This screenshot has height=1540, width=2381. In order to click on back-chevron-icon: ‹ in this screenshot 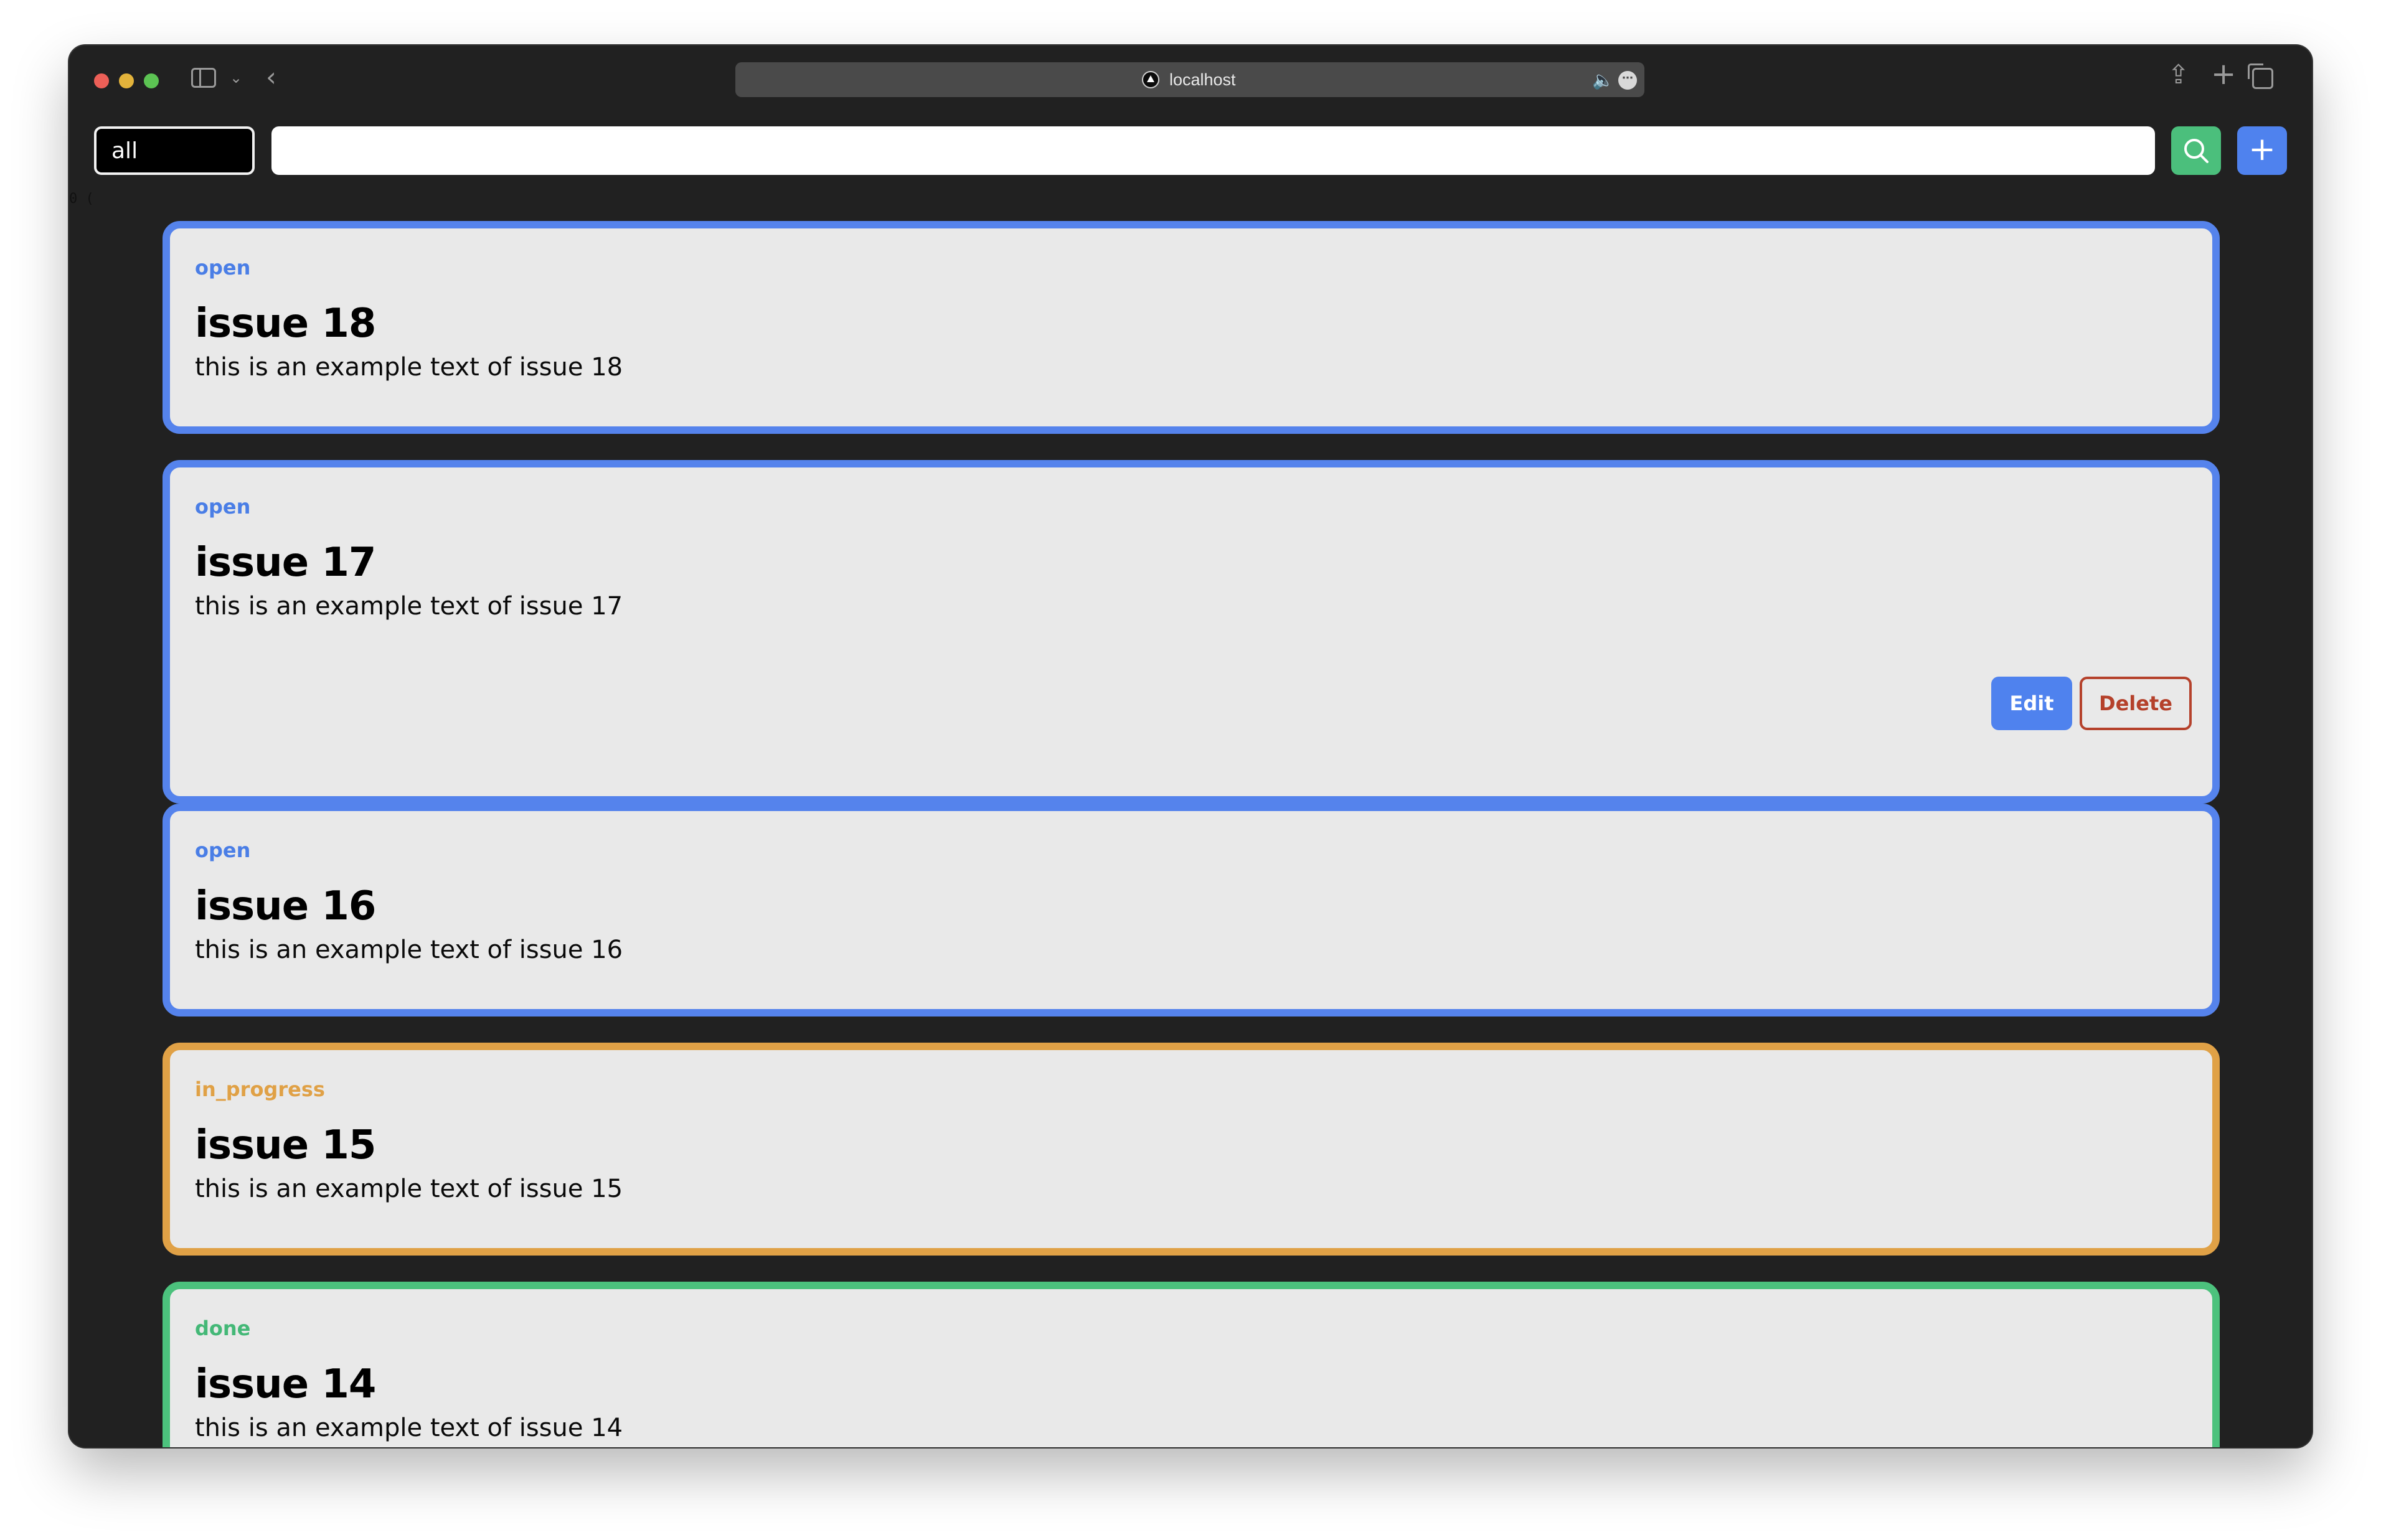, I will do `click(271, 77)`.